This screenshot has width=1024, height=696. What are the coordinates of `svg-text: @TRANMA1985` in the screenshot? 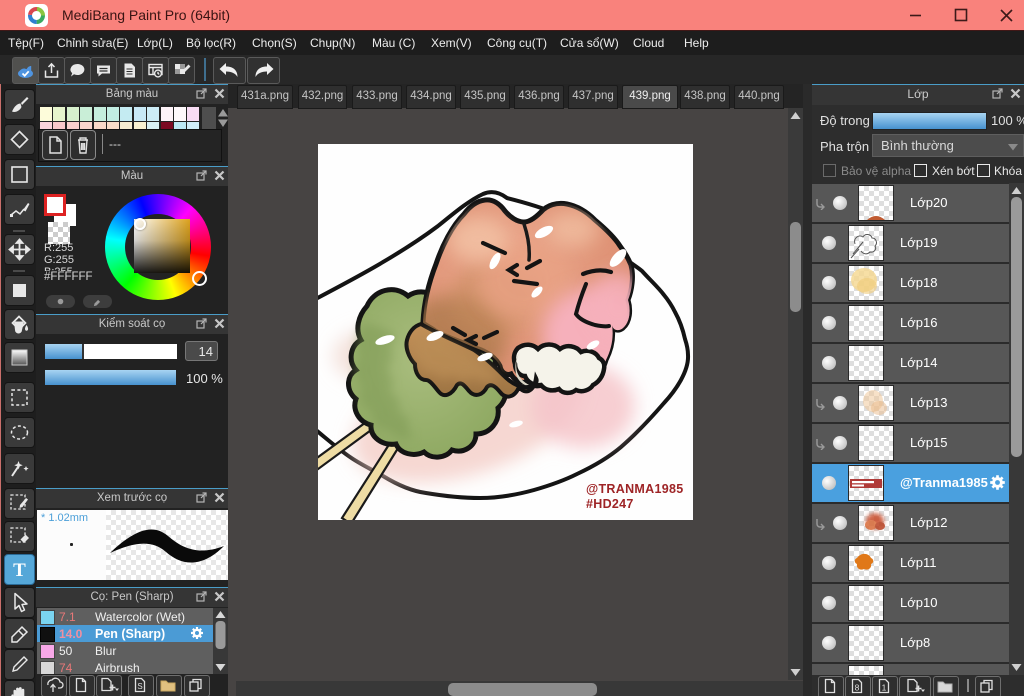 It's located at (634, 489).